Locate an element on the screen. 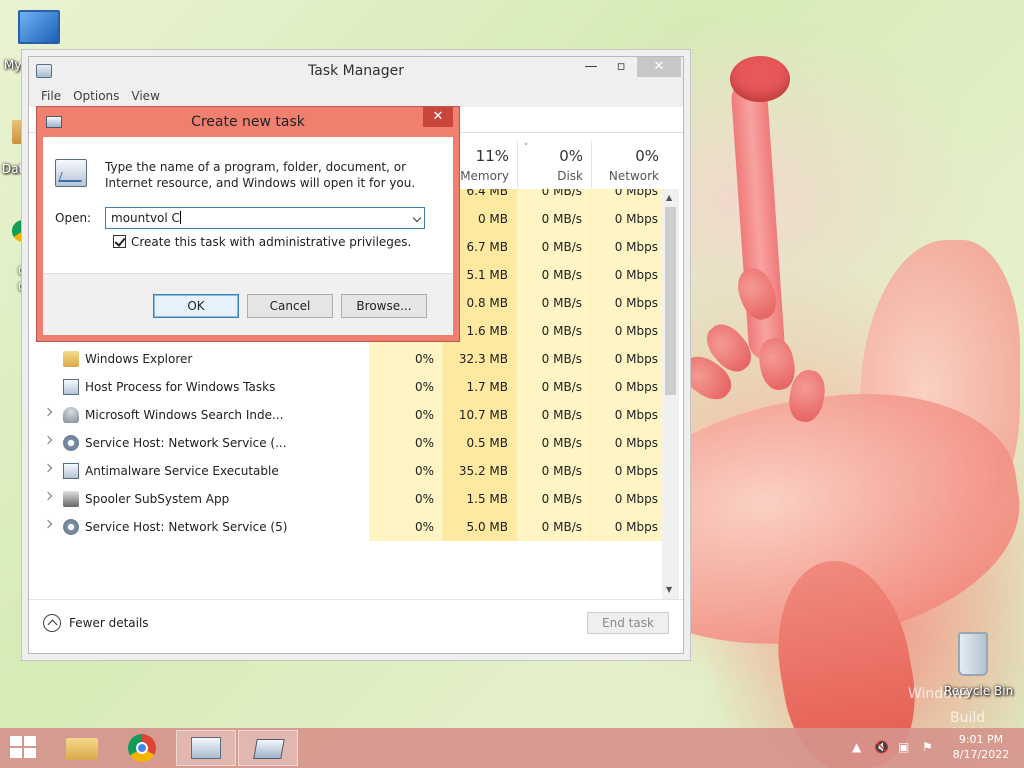 The height and width of the screenshot is (768, 1024). memory-cell: 35.2 MB is located at coordinates (480, 471).